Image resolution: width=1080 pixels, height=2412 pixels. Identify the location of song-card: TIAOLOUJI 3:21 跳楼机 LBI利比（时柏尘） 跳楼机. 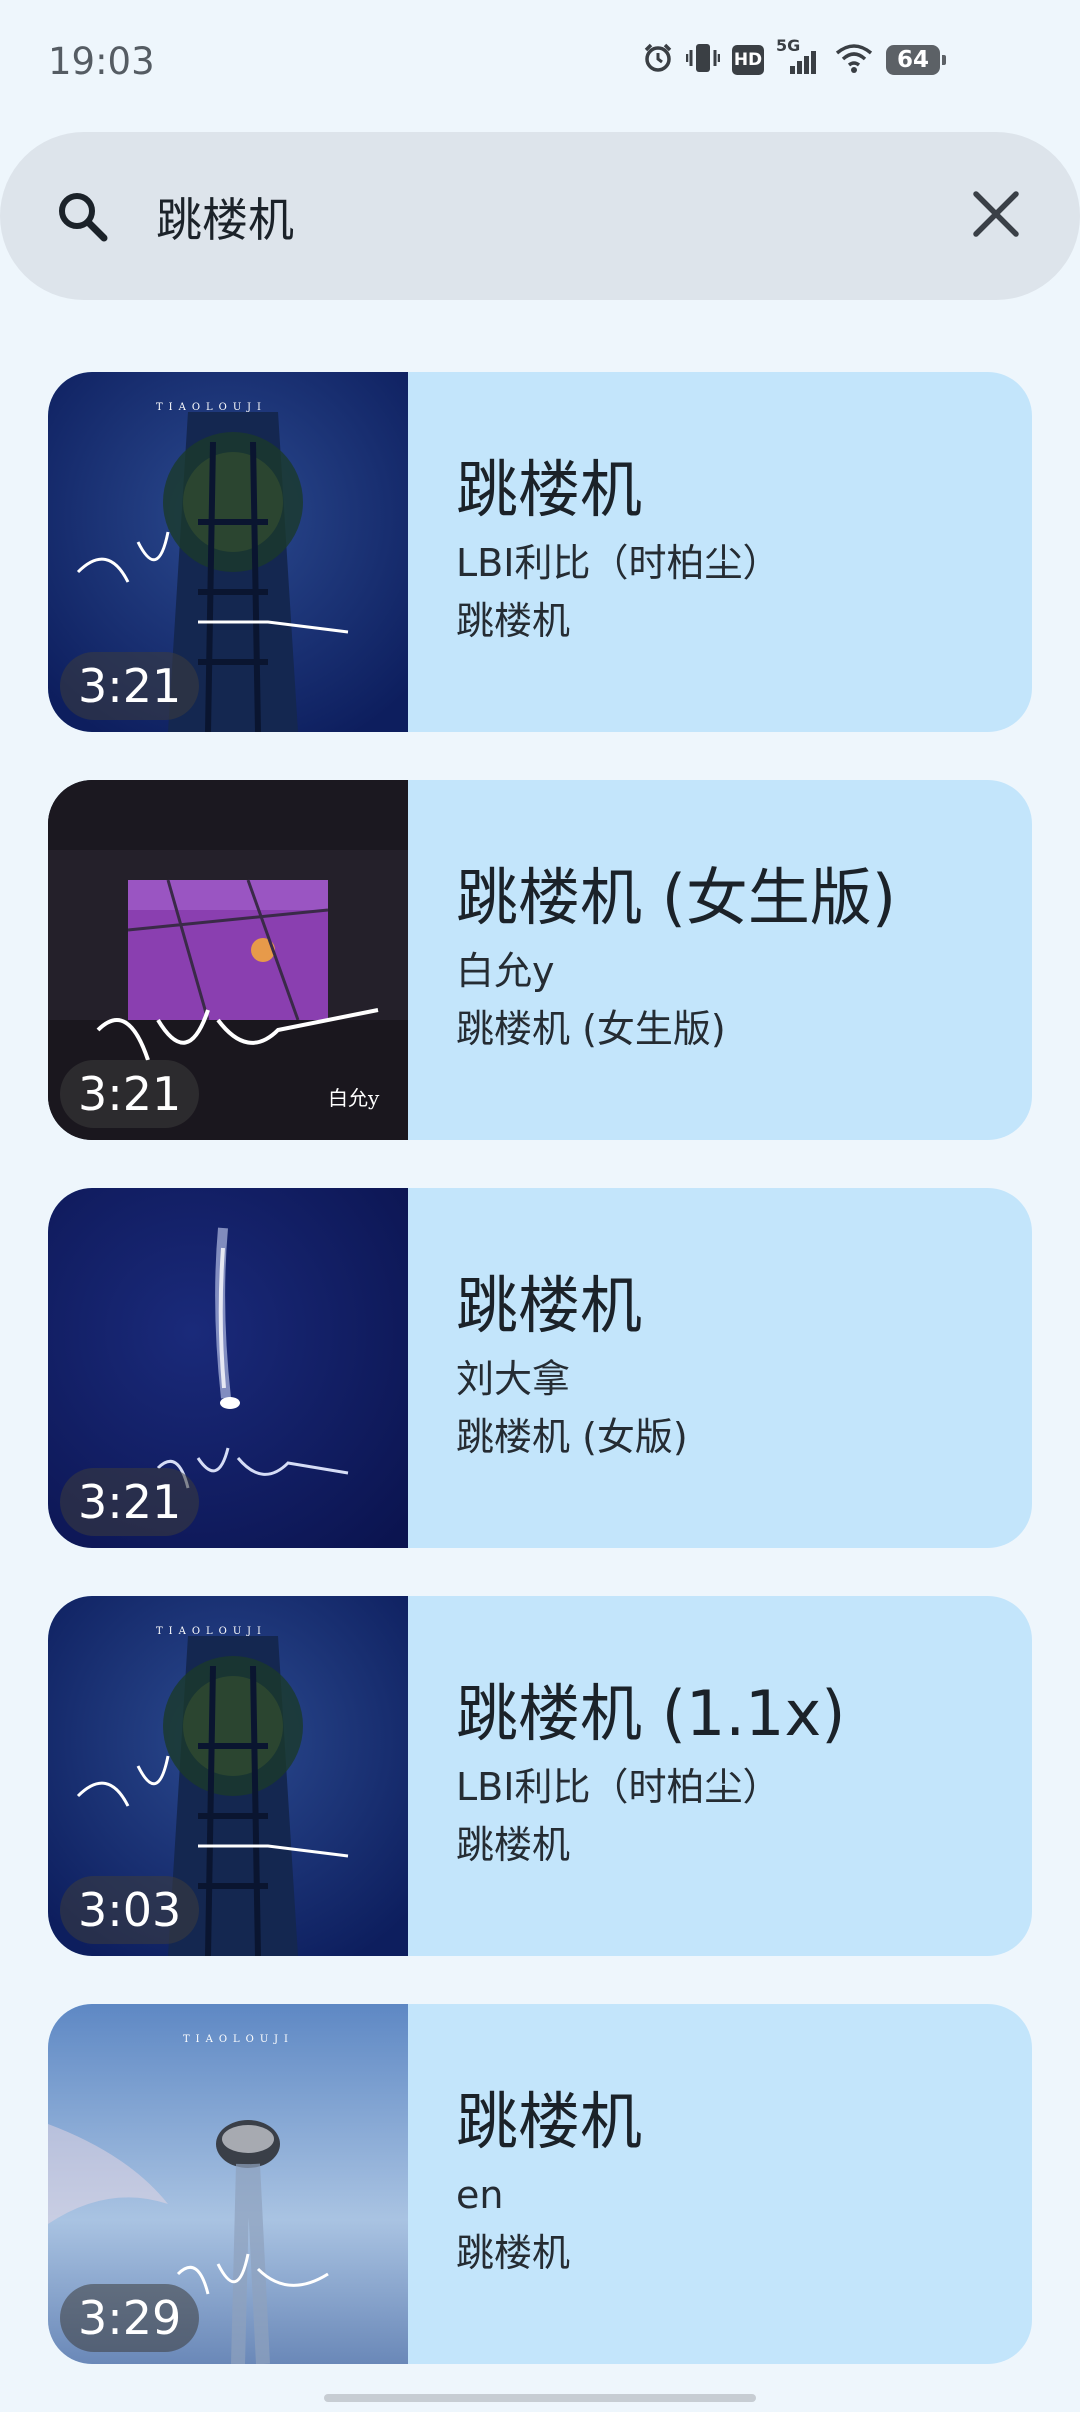
(540, 552).